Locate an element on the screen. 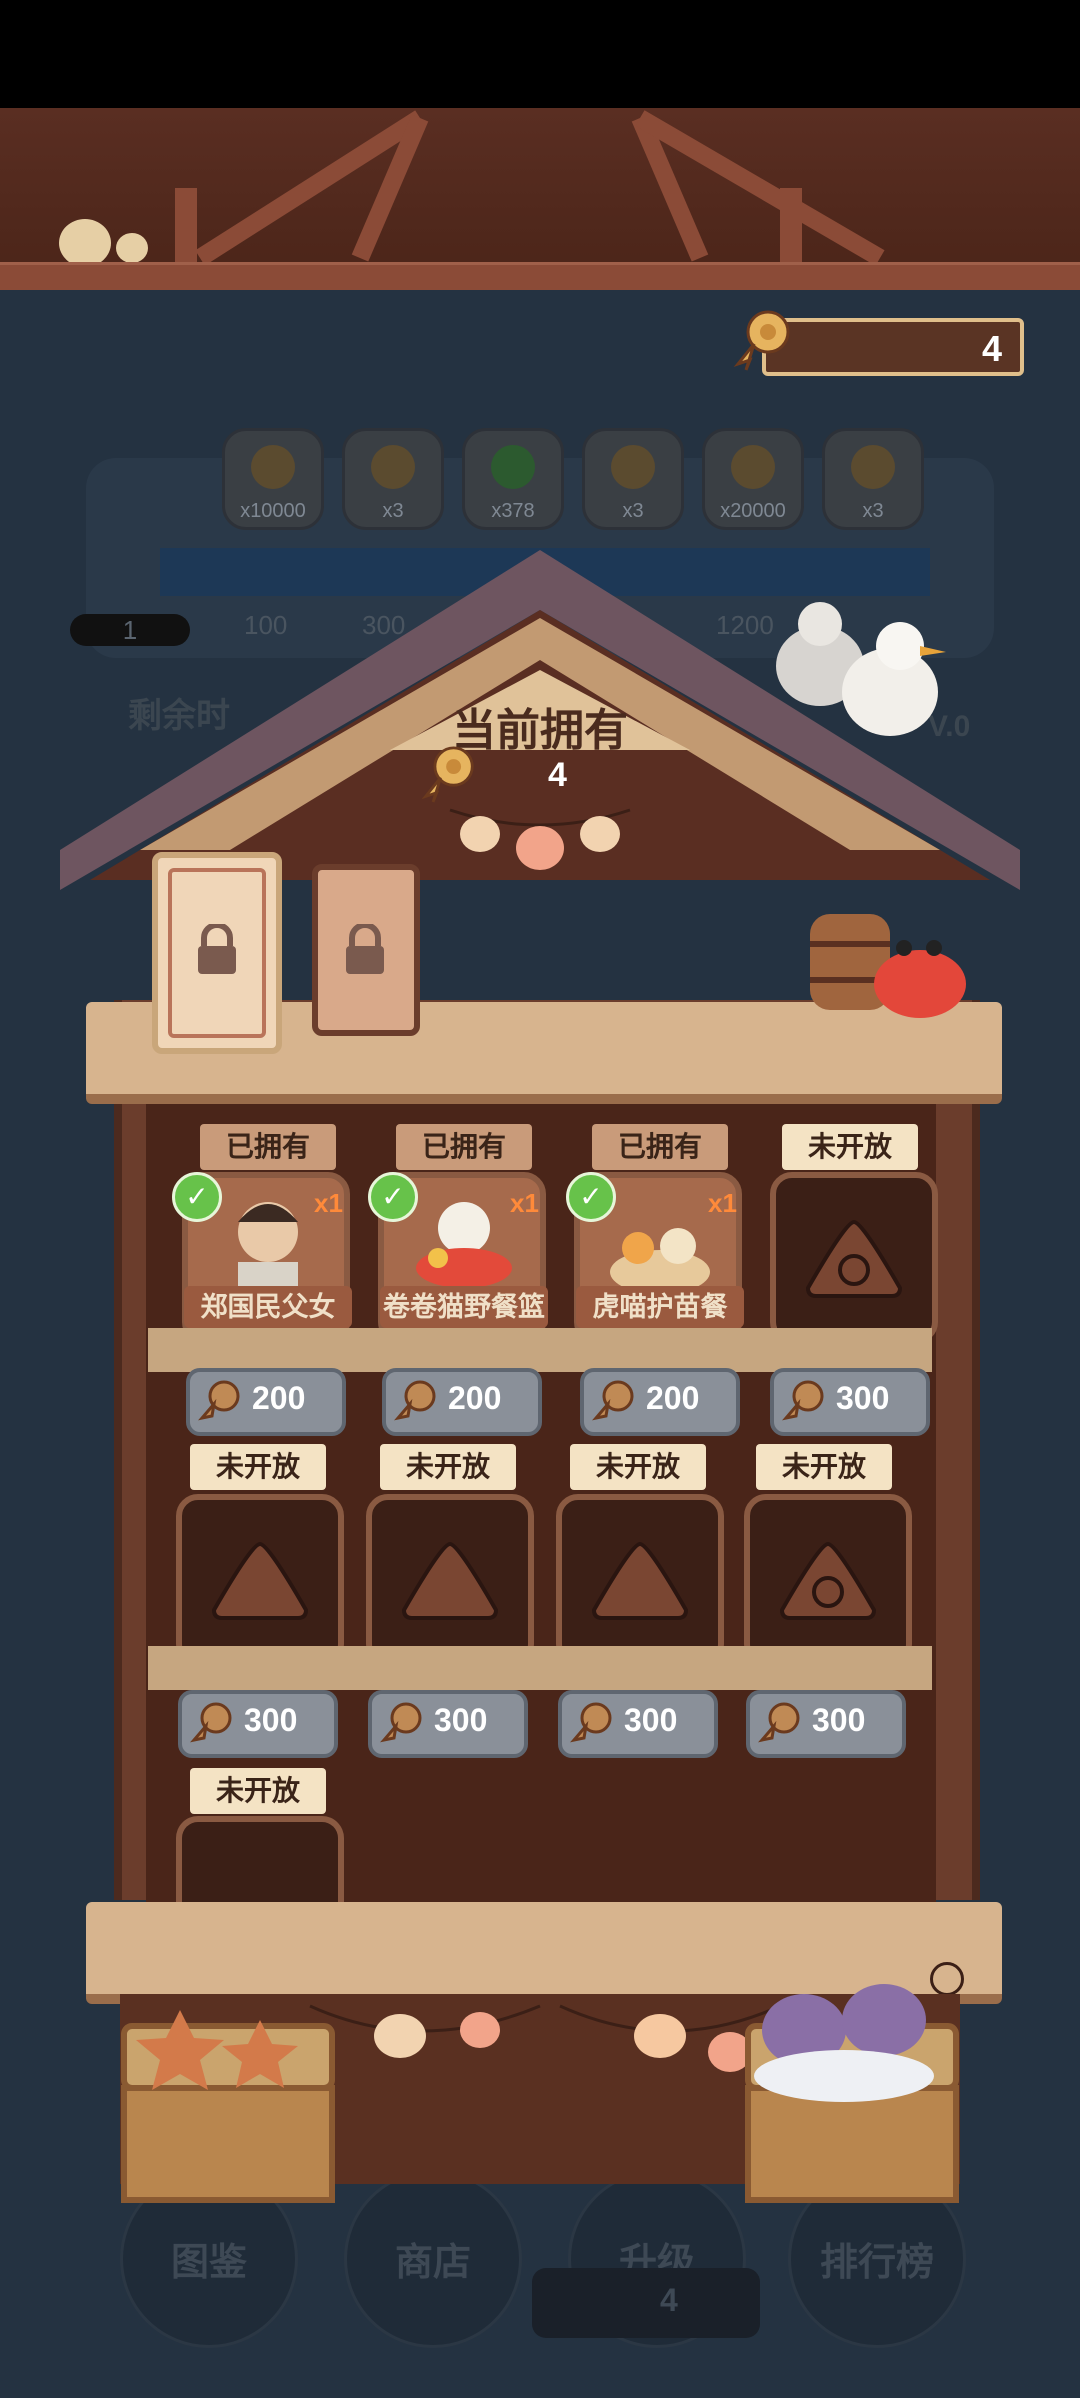 This screenshot has width=1080, height=2398. seagulls-decoration is located at coordinates (861, 669).